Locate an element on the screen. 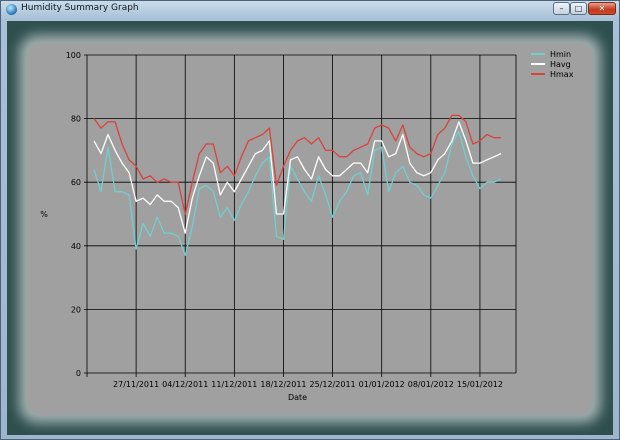  minimize-icon: – is located at coordinates (561, 8).